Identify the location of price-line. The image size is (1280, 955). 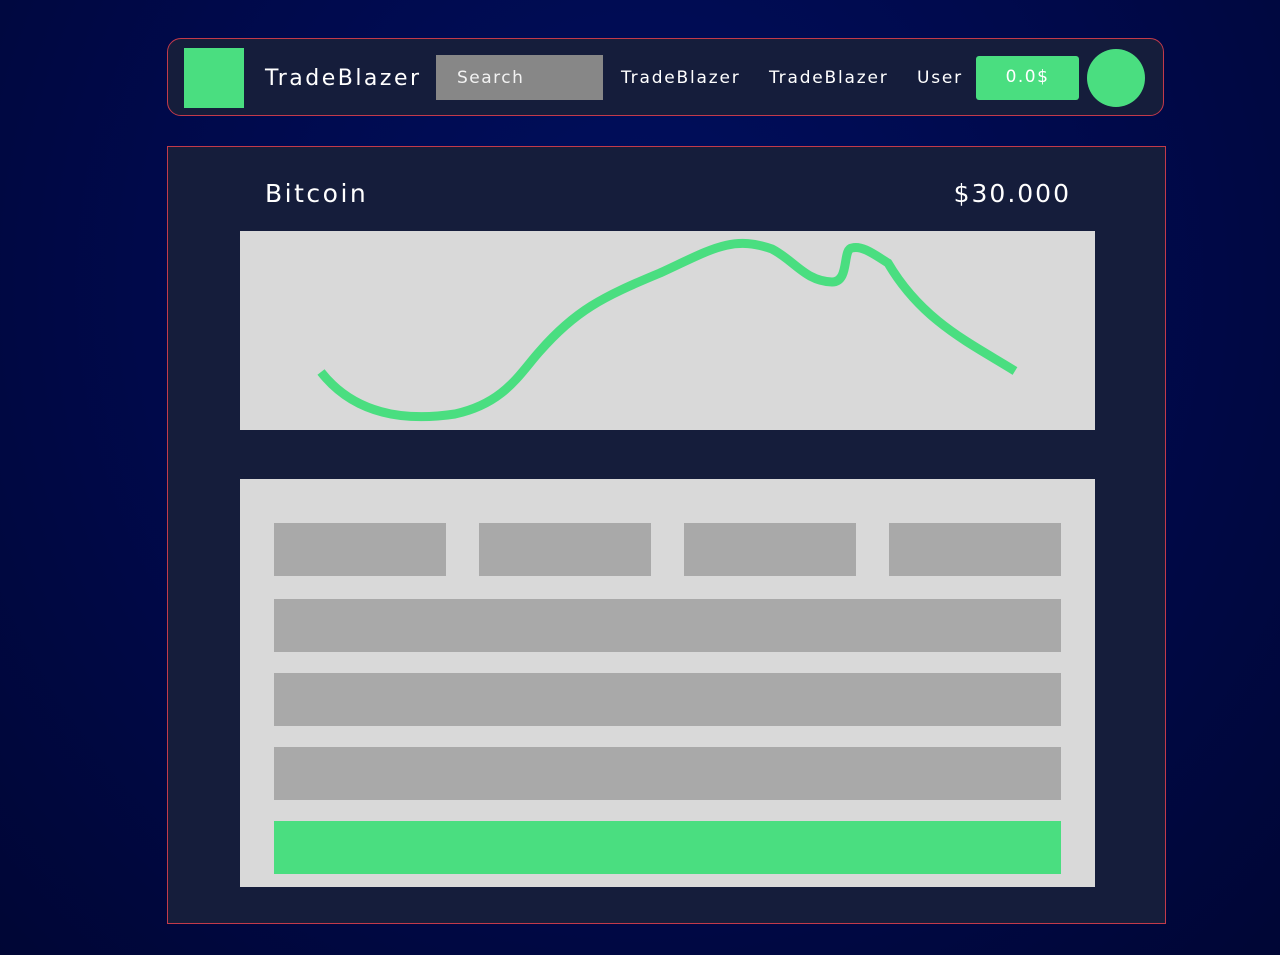
(667, 330).